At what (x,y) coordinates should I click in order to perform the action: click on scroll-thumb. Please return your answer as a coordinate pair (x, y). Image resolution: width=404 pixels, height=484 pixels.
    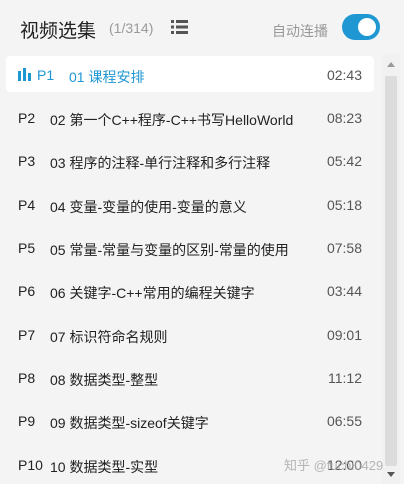
    Looking at the image, I should click on (391, 271).